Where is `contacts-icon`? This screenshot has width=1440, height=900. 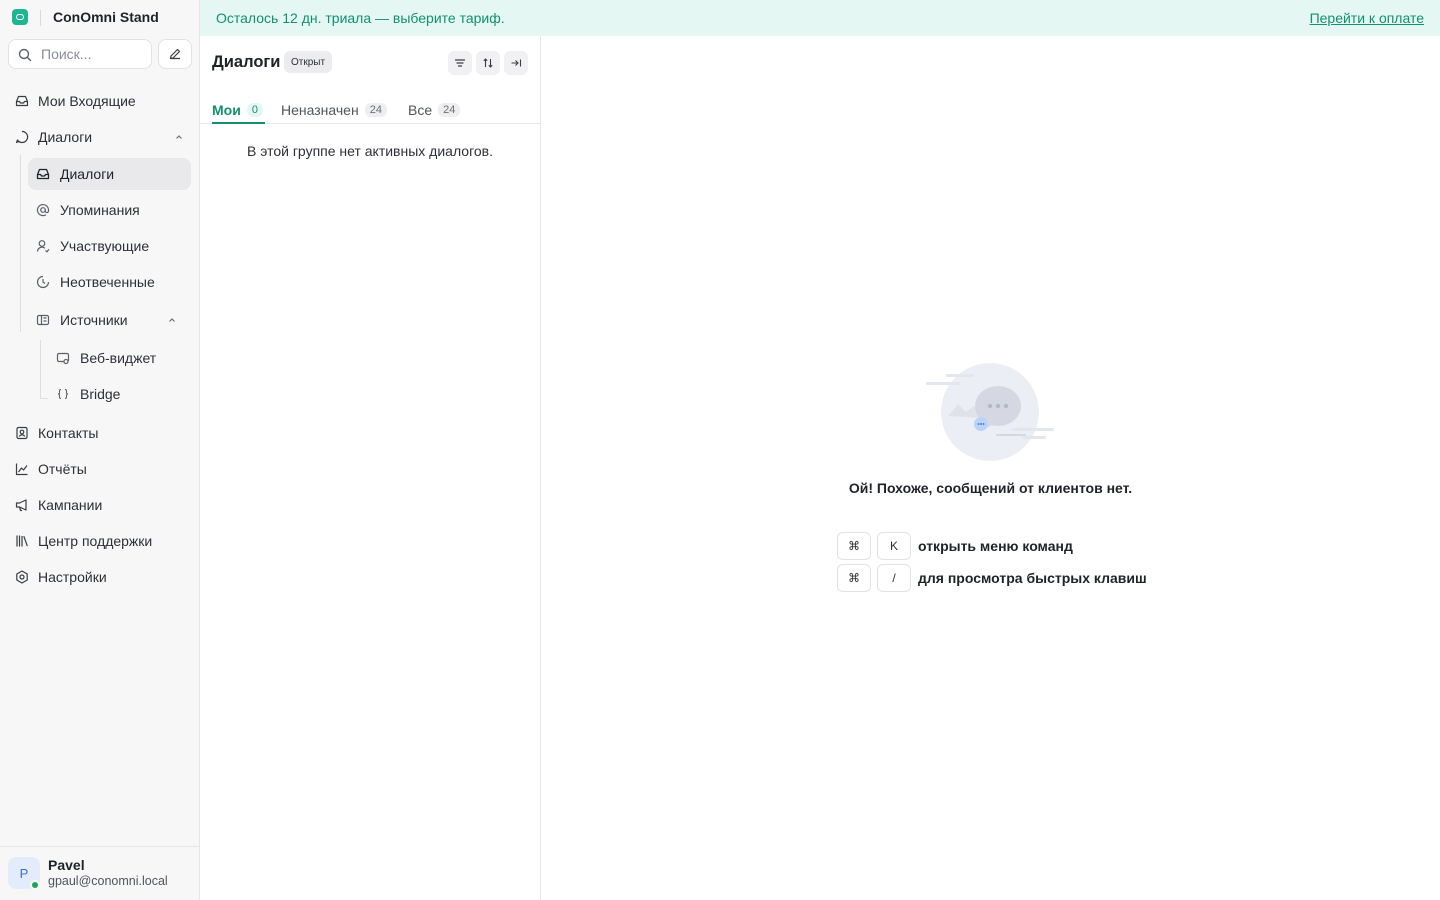 contacts-icon is located at coordinates (22, 433).